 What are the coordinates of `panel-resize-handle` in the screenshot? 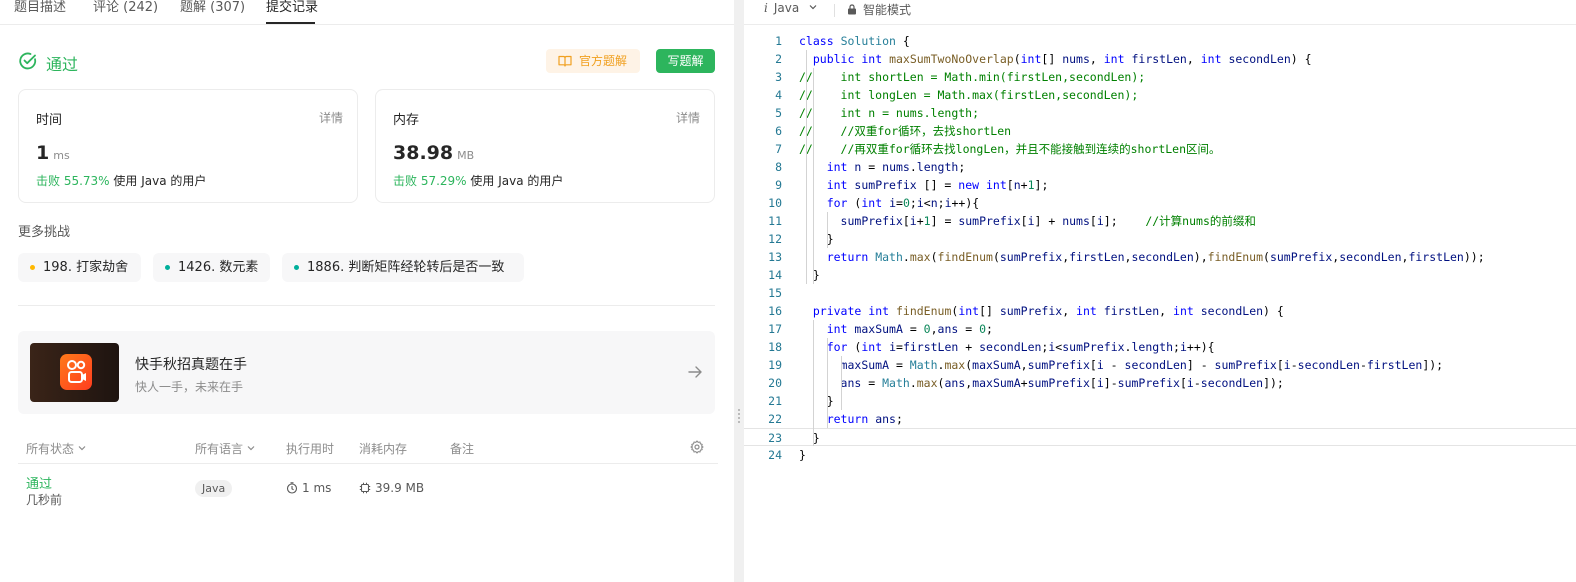 It's located at (739, 291).